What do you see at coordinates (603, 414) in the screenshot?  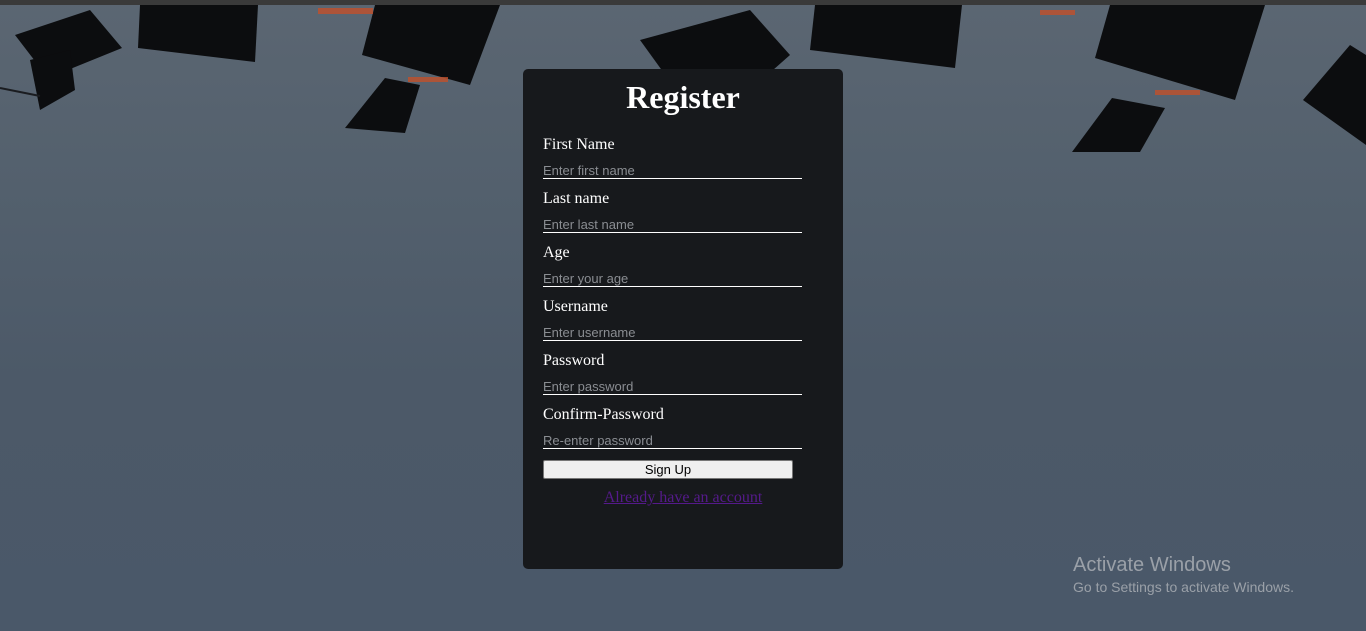 I see `confirm-password-label: Confirm-Password` at bounding box center [603, 414].